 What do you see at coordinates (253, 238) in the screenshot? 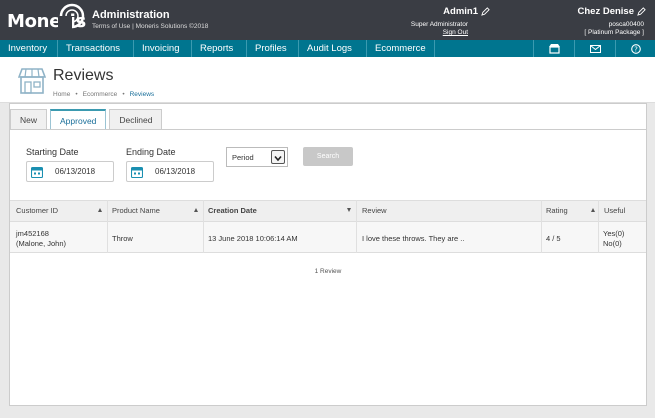
I see `creation-date-cell: 13 June 2018 10:06:14 AM` at bounding box center [253, 238].